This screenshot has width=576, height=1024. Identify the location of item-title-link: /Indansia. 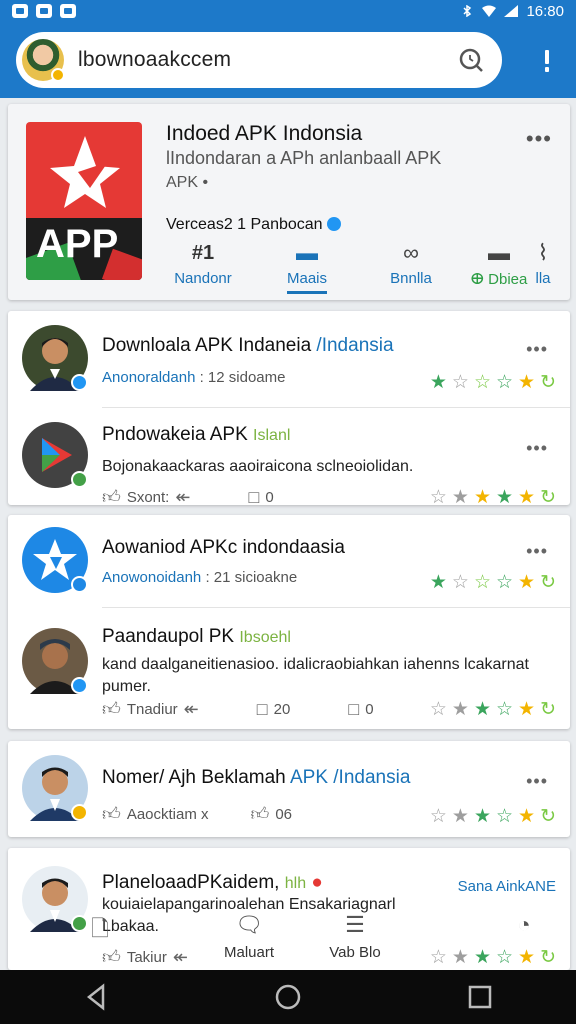
(352, 345).